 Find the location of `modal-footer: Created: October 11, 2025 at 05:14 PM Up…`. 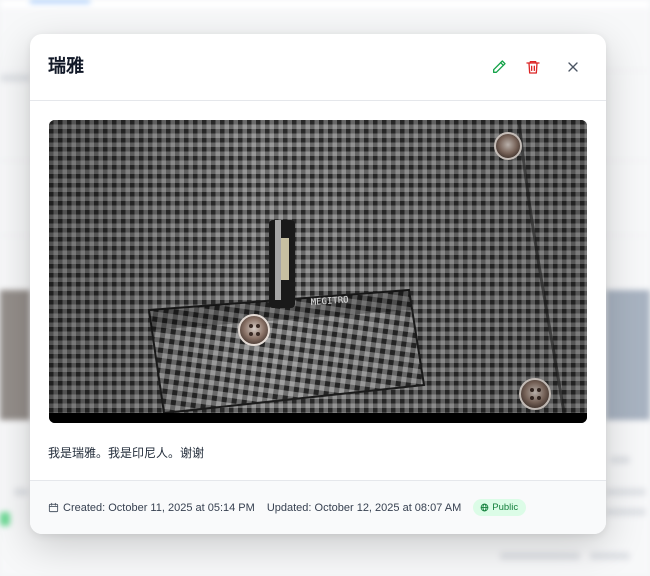

modal-footer: Created: October 11, 2025 at 05:14 PM Up… is located at coordinates (318, 507).